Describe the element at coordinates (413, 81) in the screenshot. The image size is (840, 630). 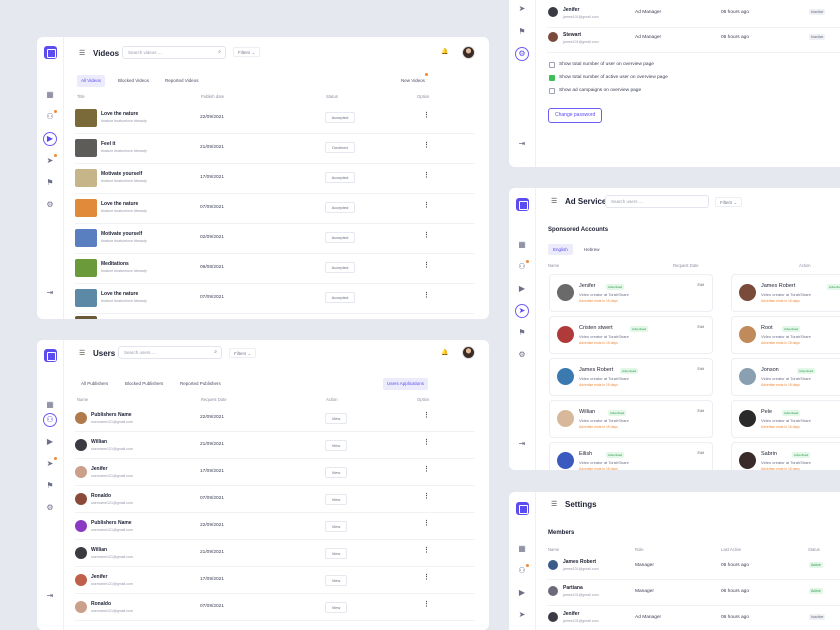
I see `new-videos-button: New Videos` at that location.